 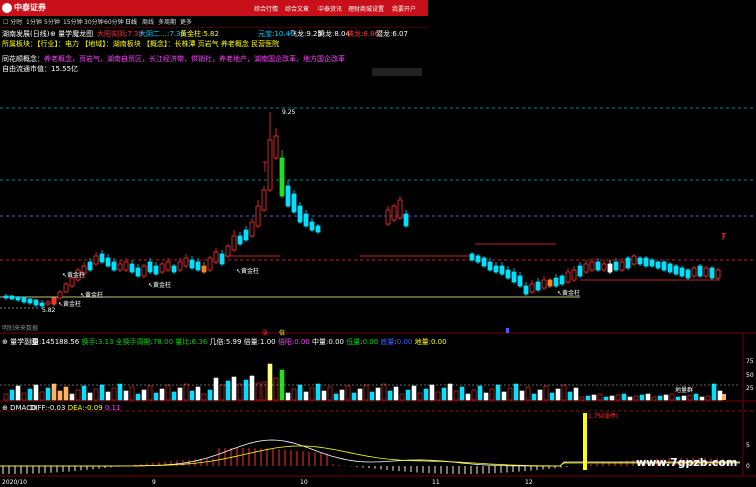 I want to click on price-high-label: 9.25, so click(x=289, y=112).